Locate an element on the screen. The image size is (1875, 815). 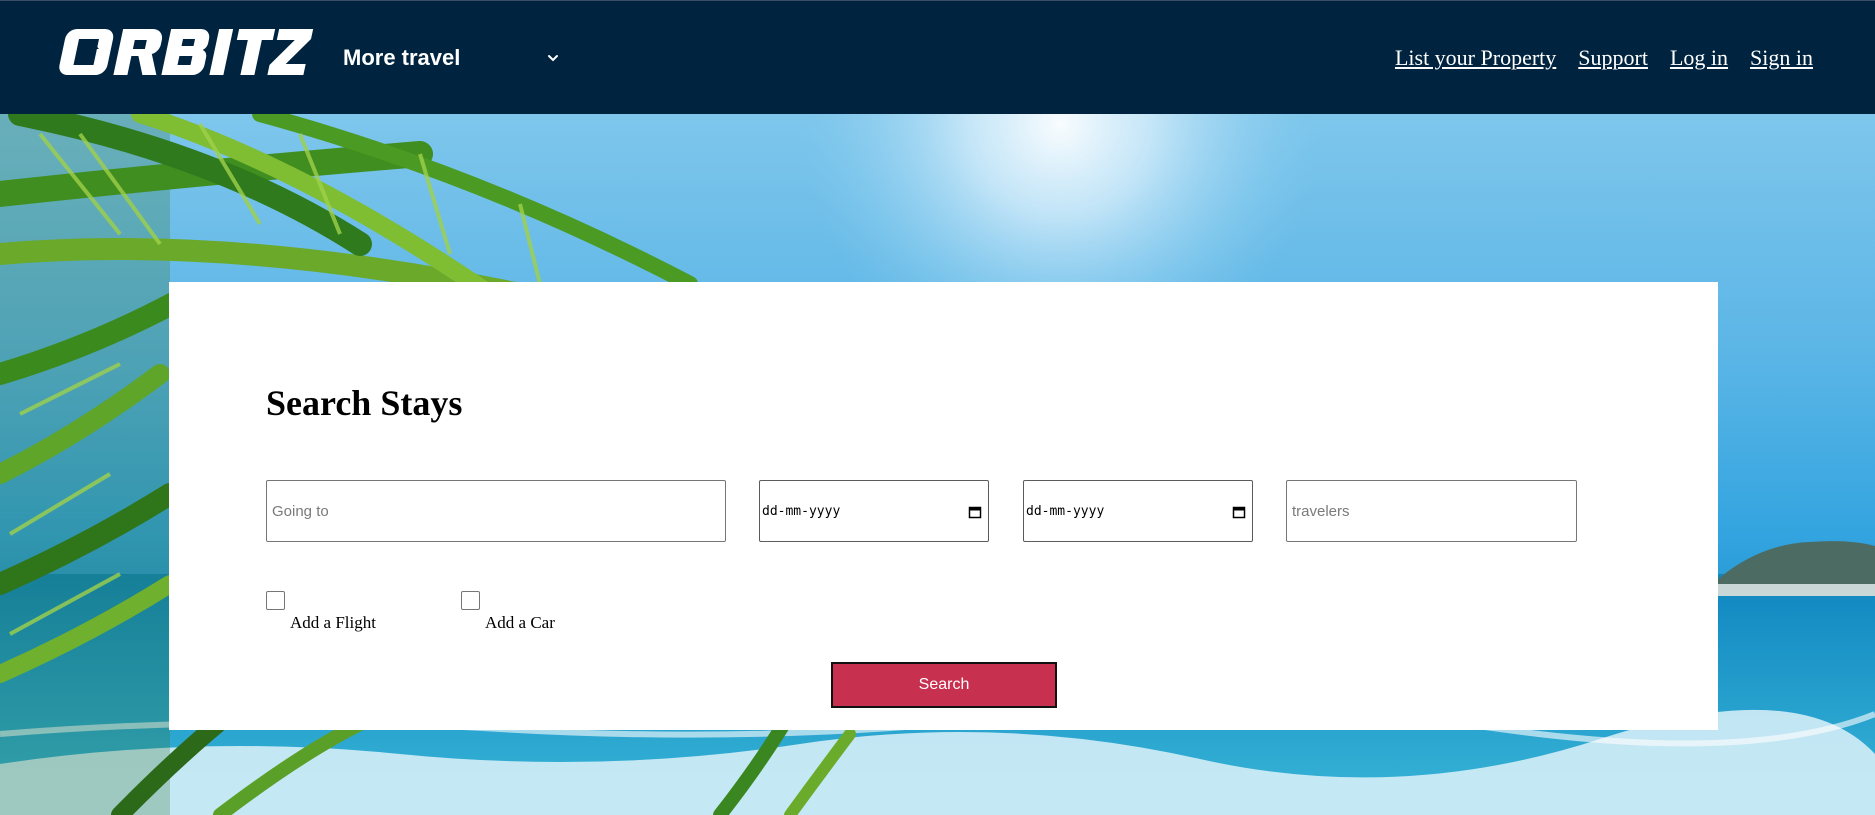
check-in-date-placeholder: dd-mm-yyyy is located at coordinates (801, 511).